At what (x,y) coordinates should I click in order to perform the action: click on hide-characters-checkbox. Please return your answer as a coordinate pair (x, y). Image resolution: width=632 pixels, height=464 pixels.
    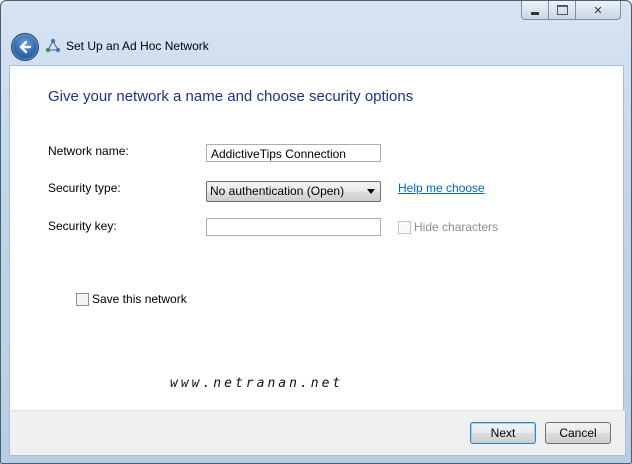
    Looking at the image, I should click on (404, 227).